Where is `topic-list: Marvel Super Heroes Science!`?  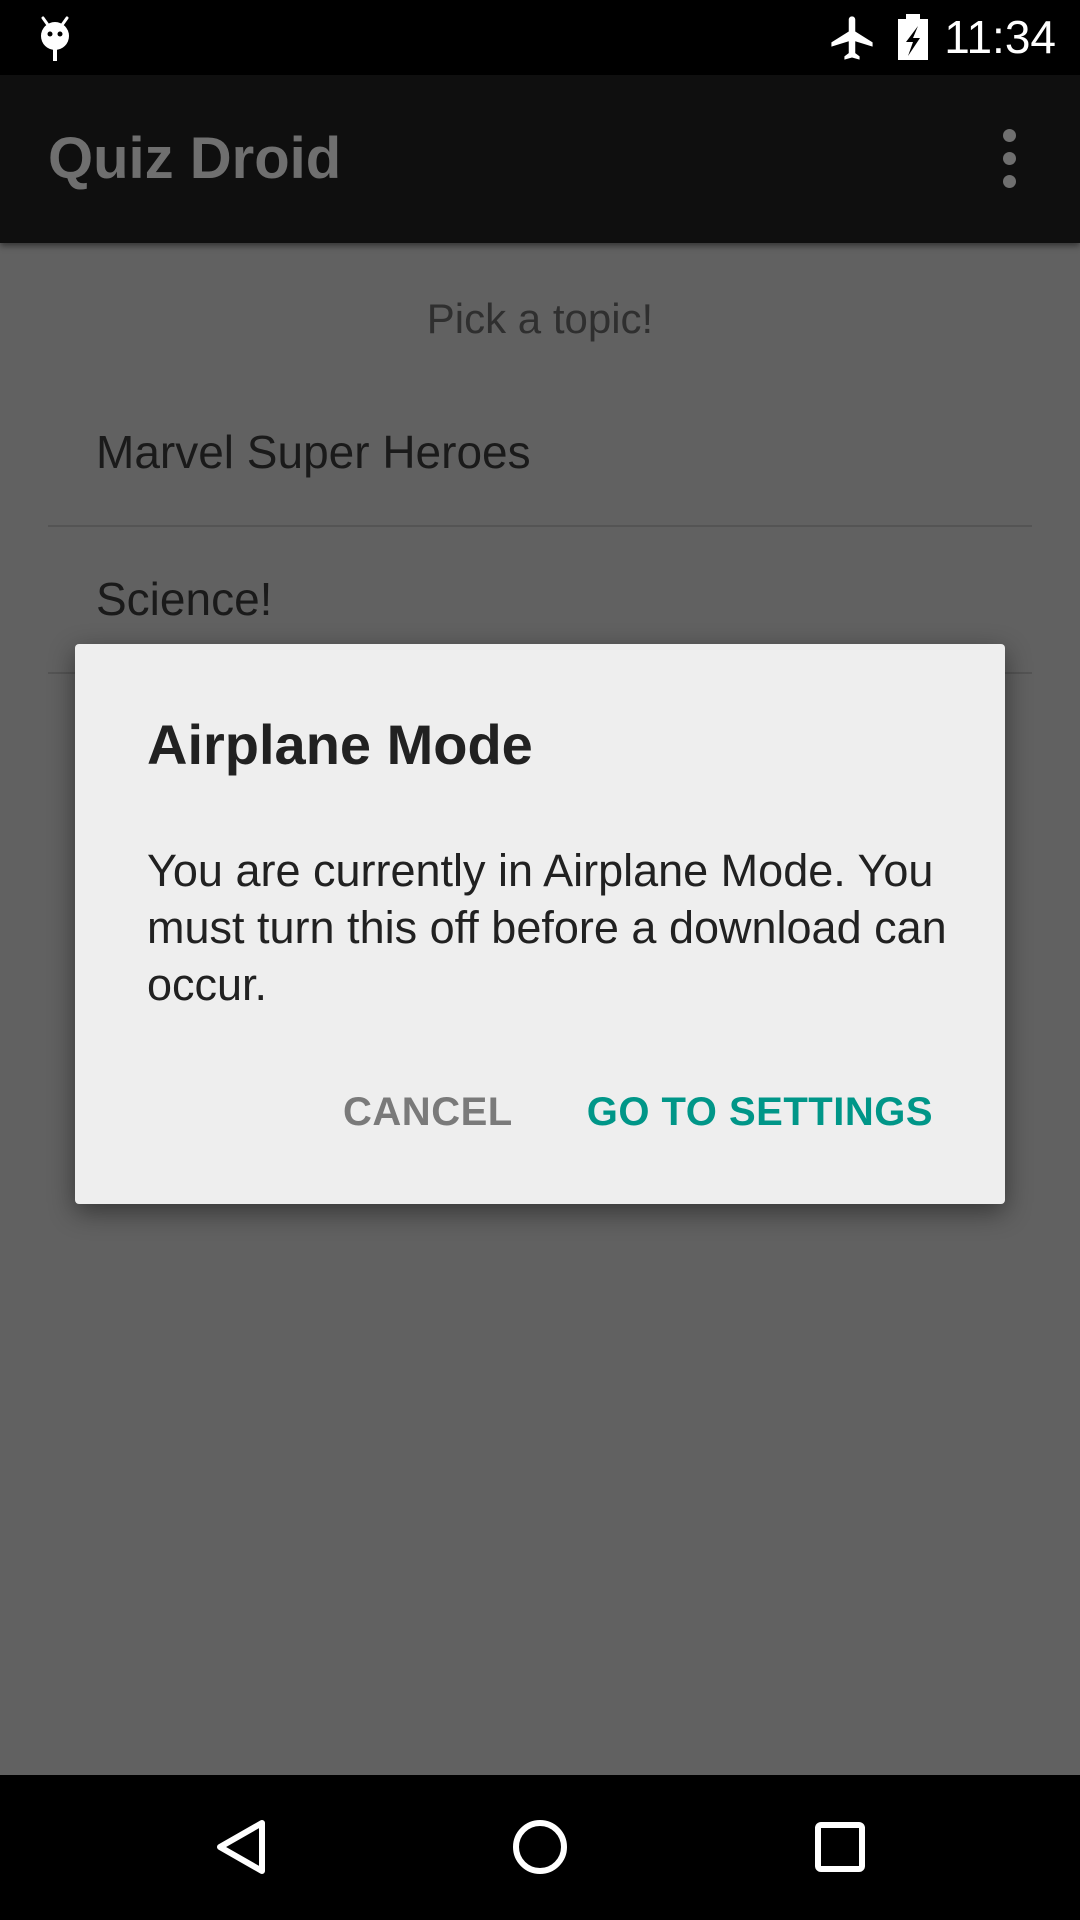
topic-list: Marvel Super Heroes Science! is located at coordinates (540, 527).